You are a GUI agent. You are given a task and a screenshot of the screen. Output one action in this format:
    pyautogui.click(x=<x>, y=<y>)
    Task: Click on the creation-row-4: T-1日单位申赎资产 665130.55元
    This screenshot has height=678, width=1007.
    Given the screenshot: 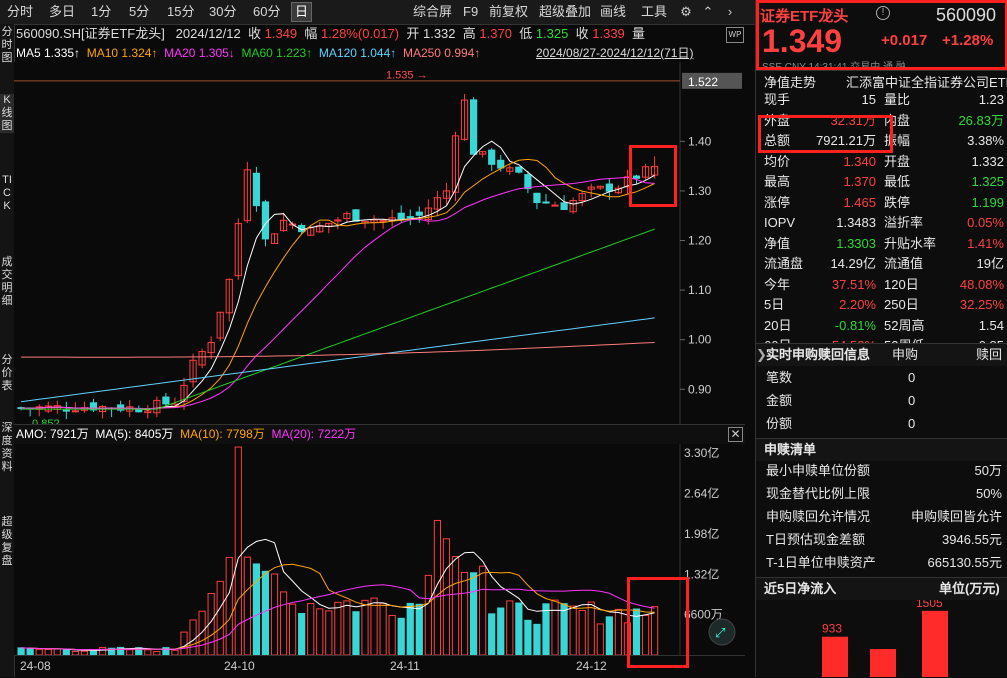 What is the action you would take?
    pyautogui.click(x=881, y=562)
    